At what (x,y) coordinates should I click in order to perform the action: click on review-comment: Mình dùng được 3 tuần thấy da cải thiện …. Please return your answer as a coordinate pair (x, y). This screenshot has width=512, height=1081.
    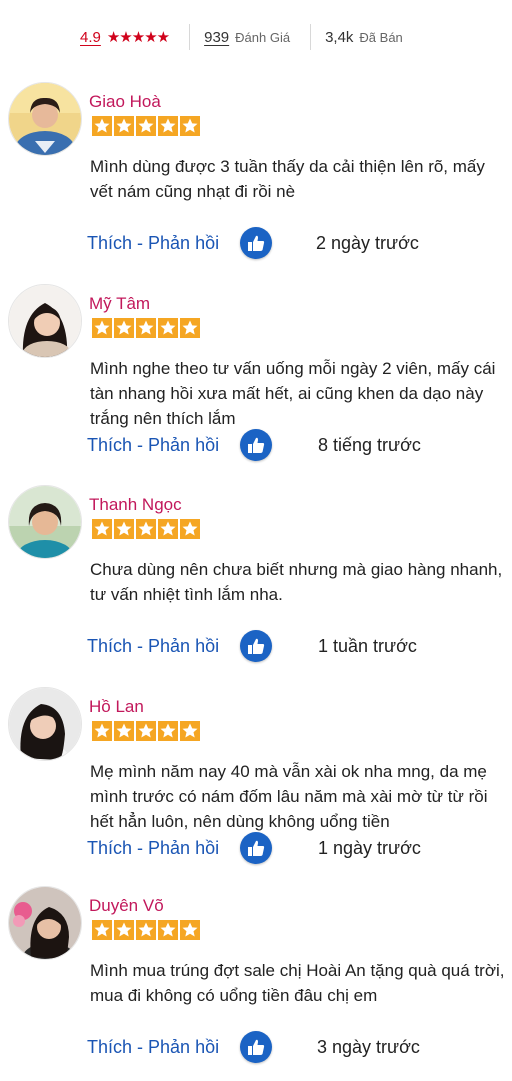
    Looking at the image, I should click on (287, 179).